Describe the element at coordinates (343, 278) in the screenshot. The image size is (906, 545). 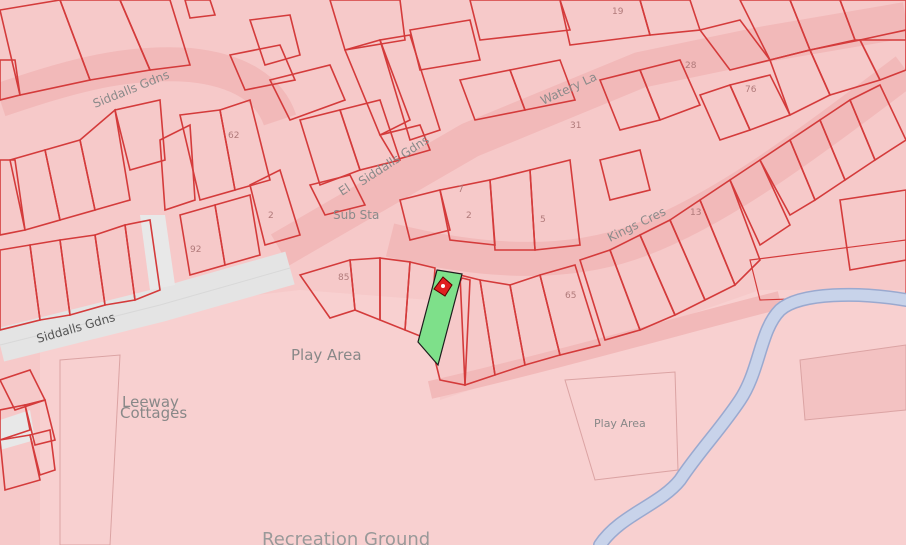
I see `house-number: 85` at that location.